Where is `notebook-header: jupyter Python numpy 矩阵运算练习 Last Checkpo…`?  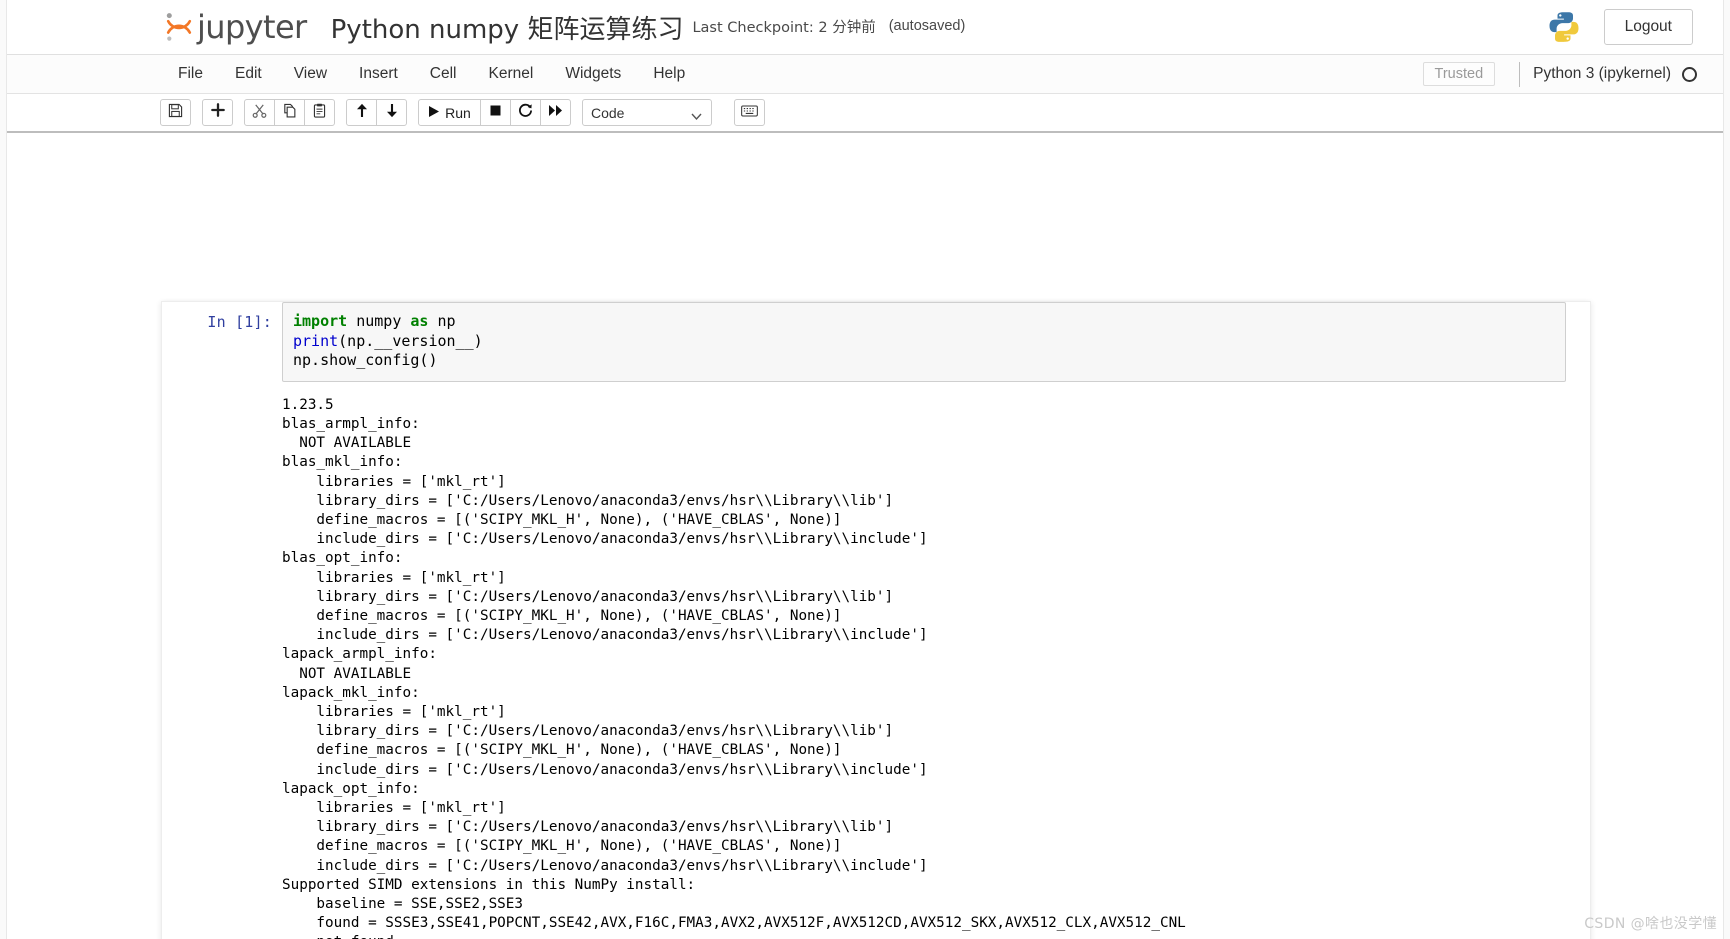
notebook-header: jupyter Python numpy 矩阵运算练习 Last Checkpo… is located at coordinates (865, 27).